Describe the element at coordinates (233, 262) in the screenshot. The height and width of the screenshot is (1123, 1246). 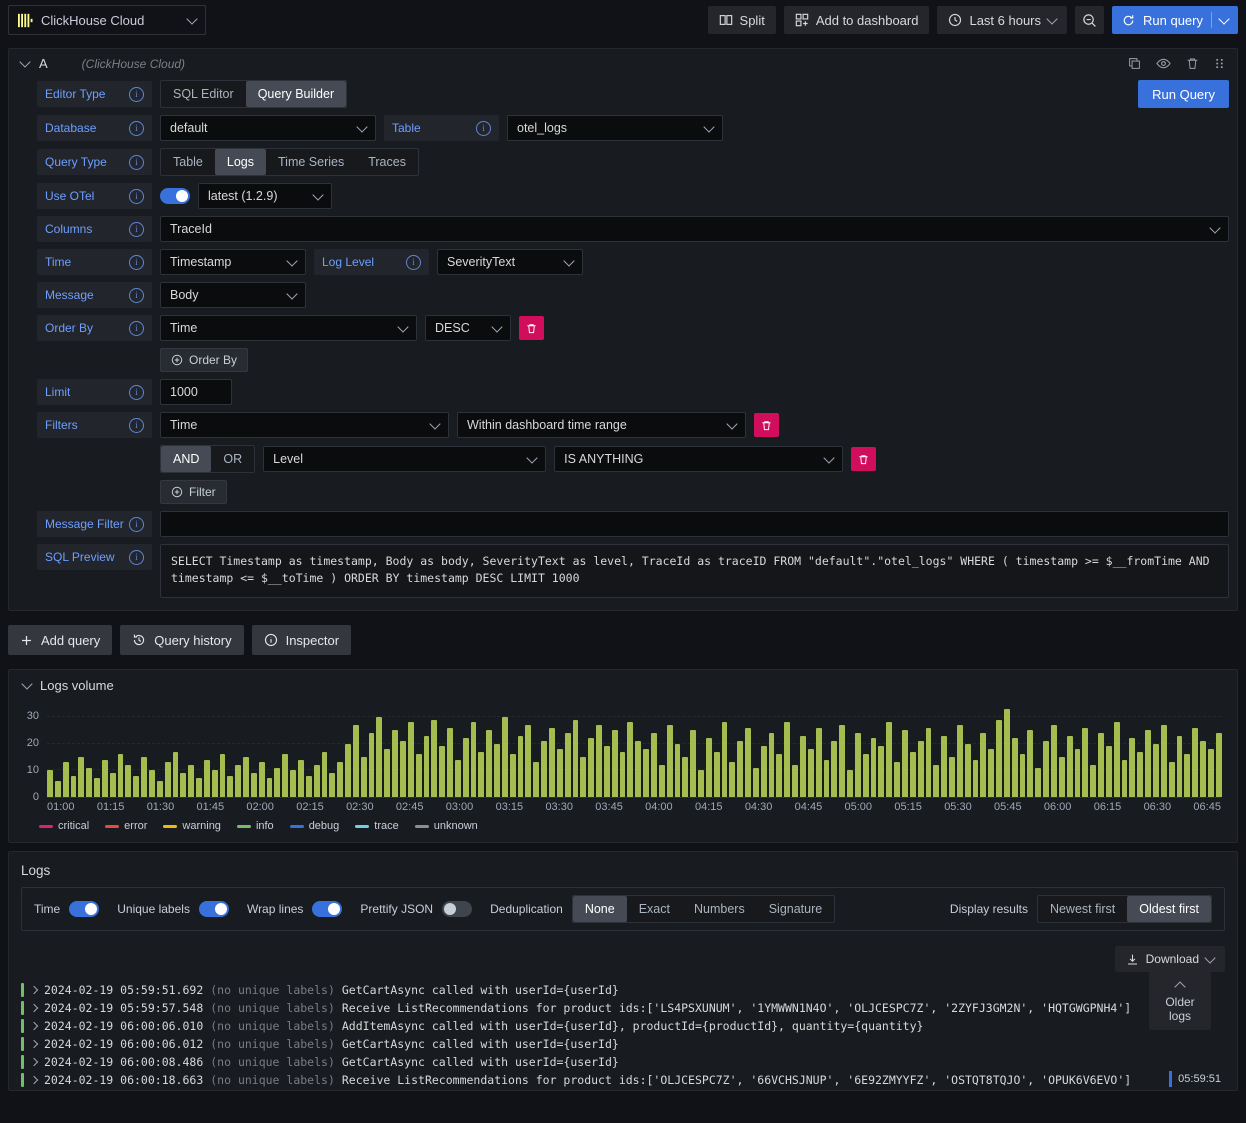
I see `time-column-select: Timestamp` at that location.